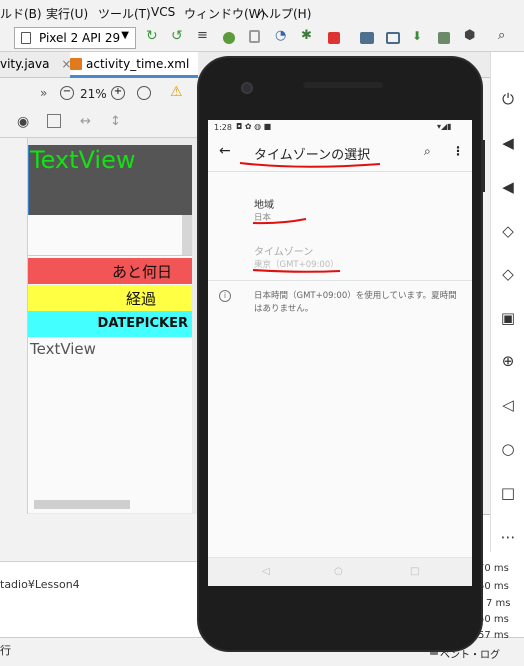 Image resolution: width=524 pixels, height=666 pixels. What do you see at coordinates (296, 271) in the screenshot?
I see `timezone-underline` at bounding box center [296, 271].